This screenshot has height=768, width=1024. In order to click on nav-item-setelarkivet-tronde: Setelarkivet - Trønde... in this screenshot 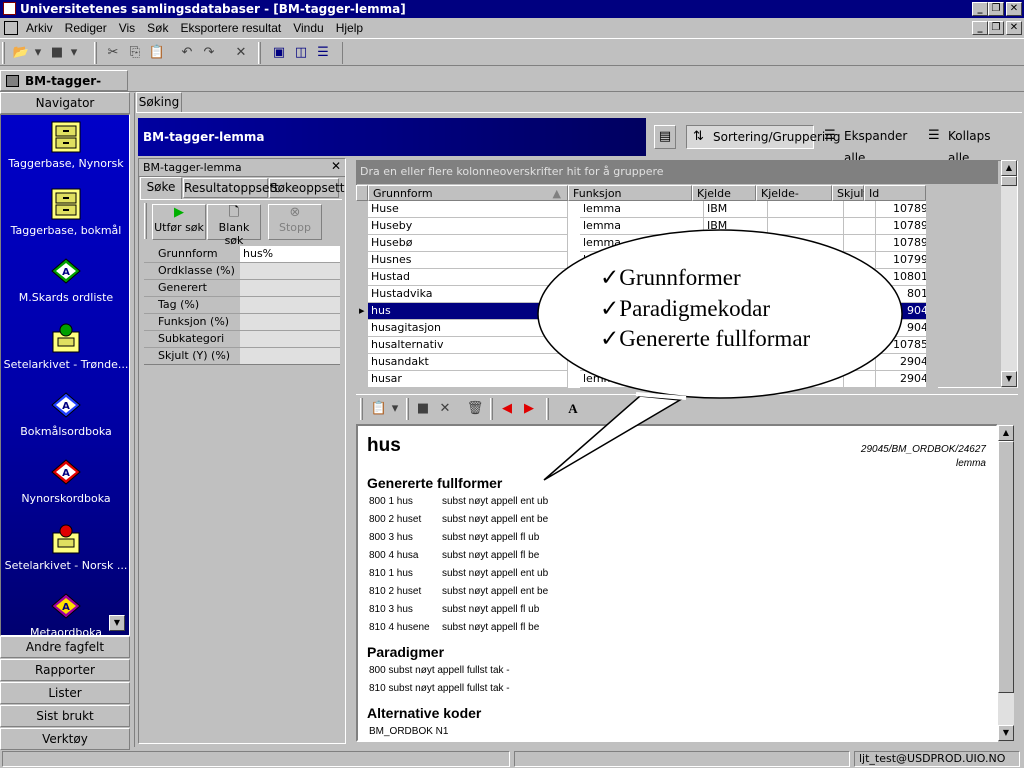, I will do `click(65, 346)`.